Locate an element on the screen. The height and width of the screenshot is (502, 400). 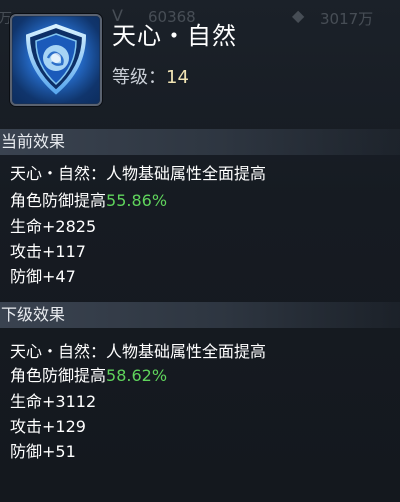
skill-icon is located at coordinates (56, 60).